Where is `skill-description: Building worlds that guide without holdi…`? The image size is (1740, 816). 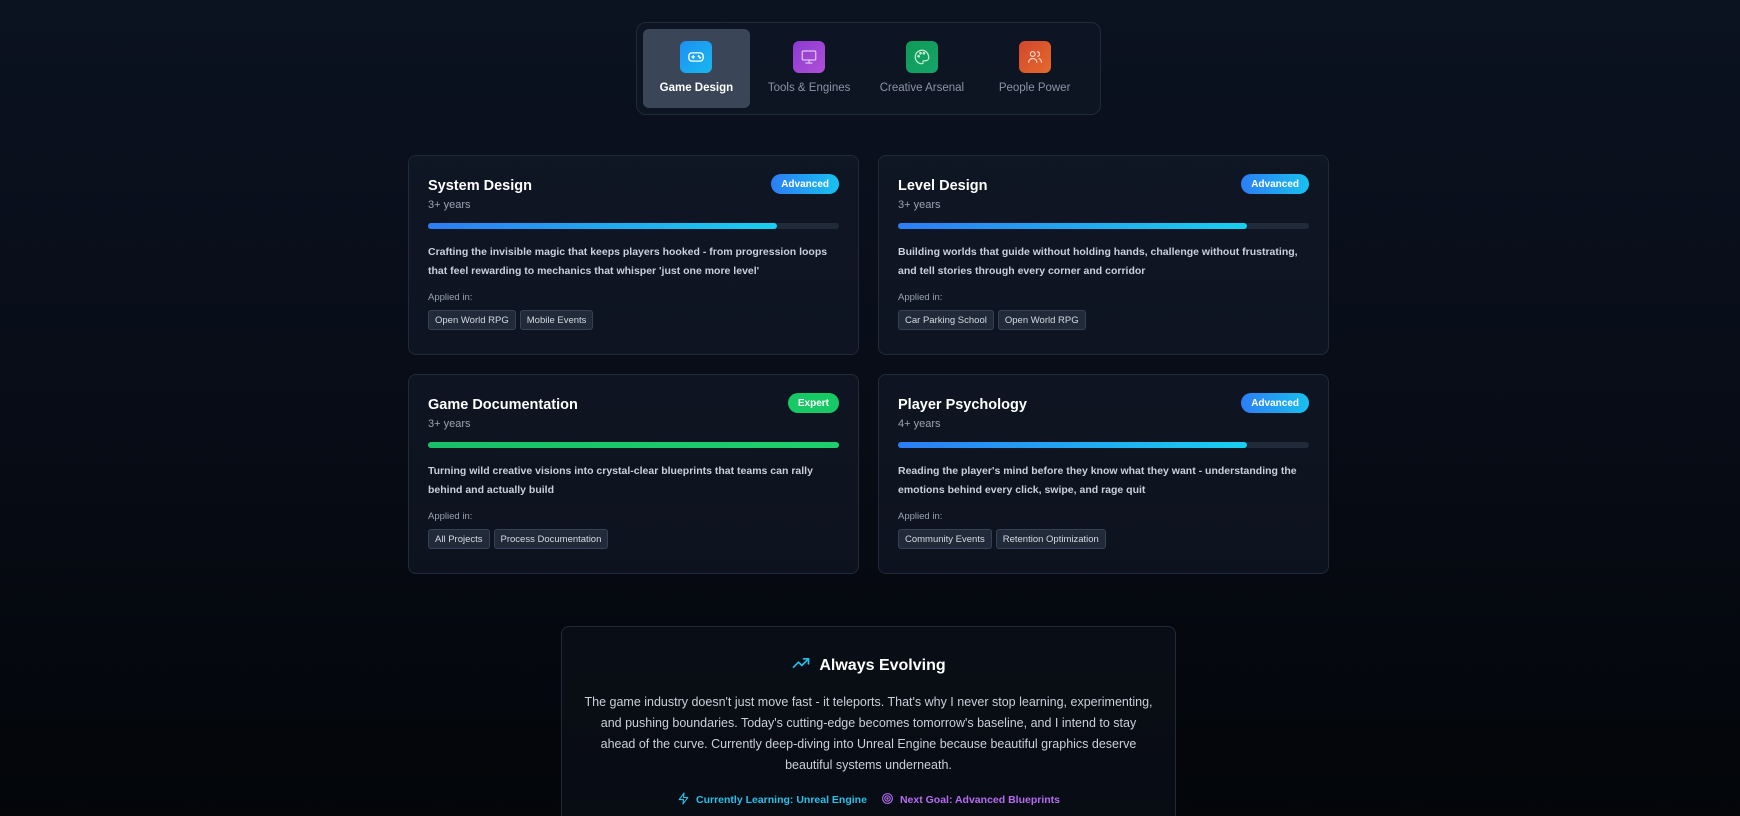
skill-description: Building worlds that guide without holdi… is located at coordinates (1098, 261).